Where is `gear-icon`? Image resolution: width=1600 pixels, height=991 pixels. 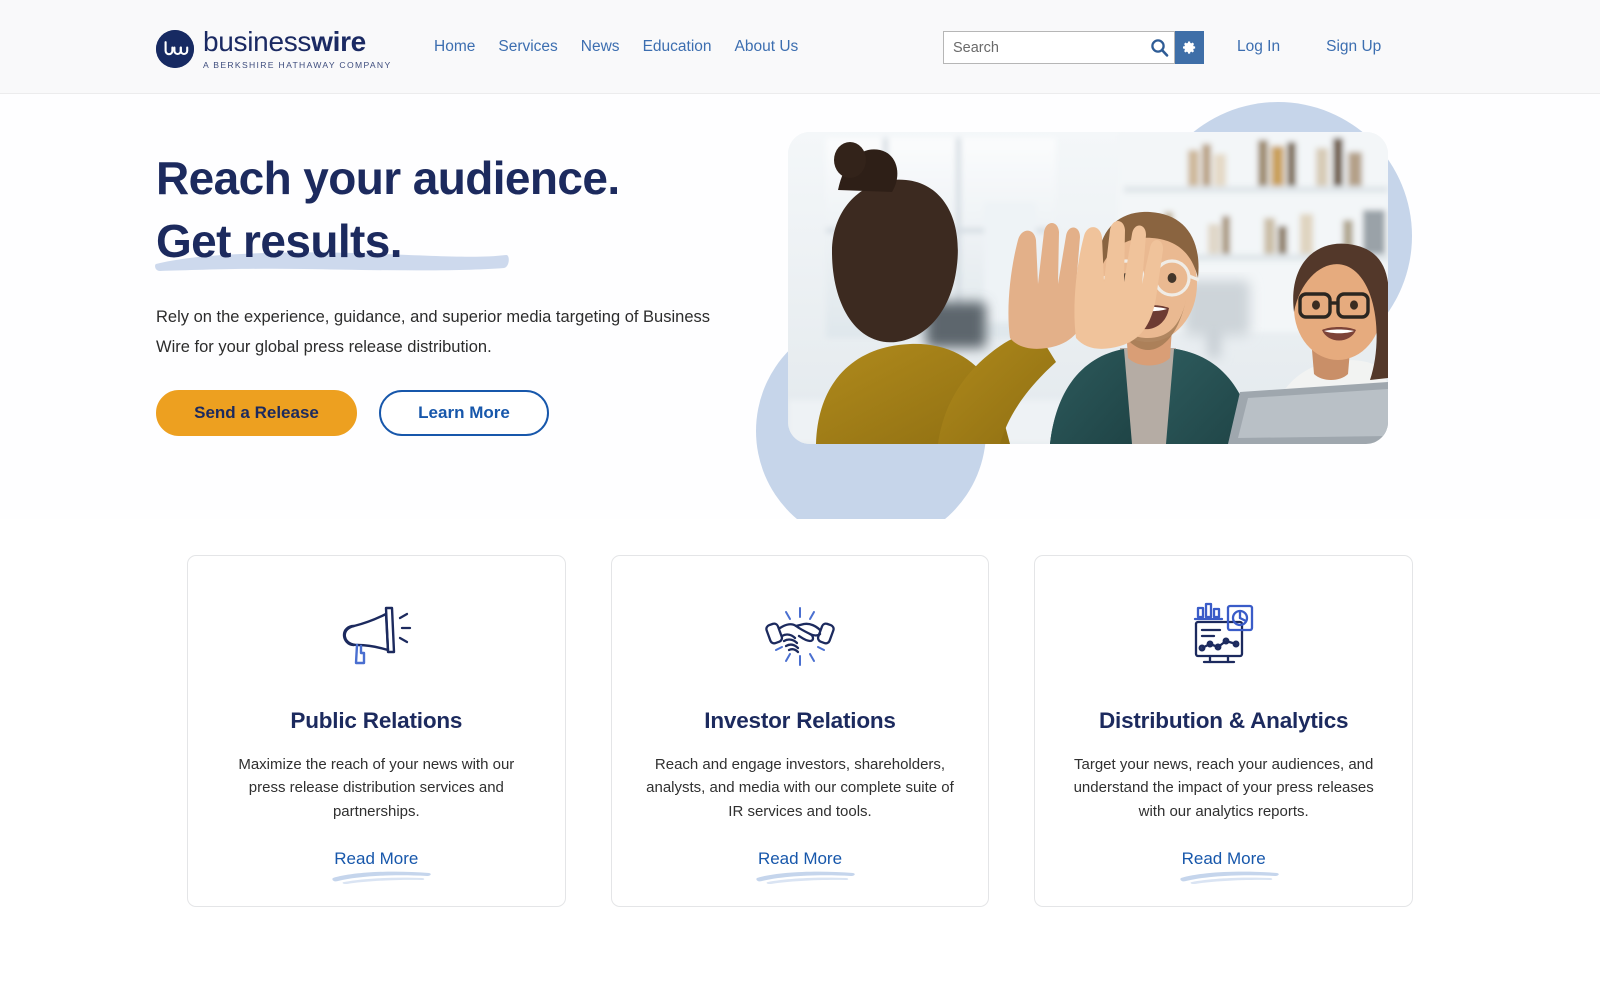
gear-icon is located at coordinates (1189, 47).